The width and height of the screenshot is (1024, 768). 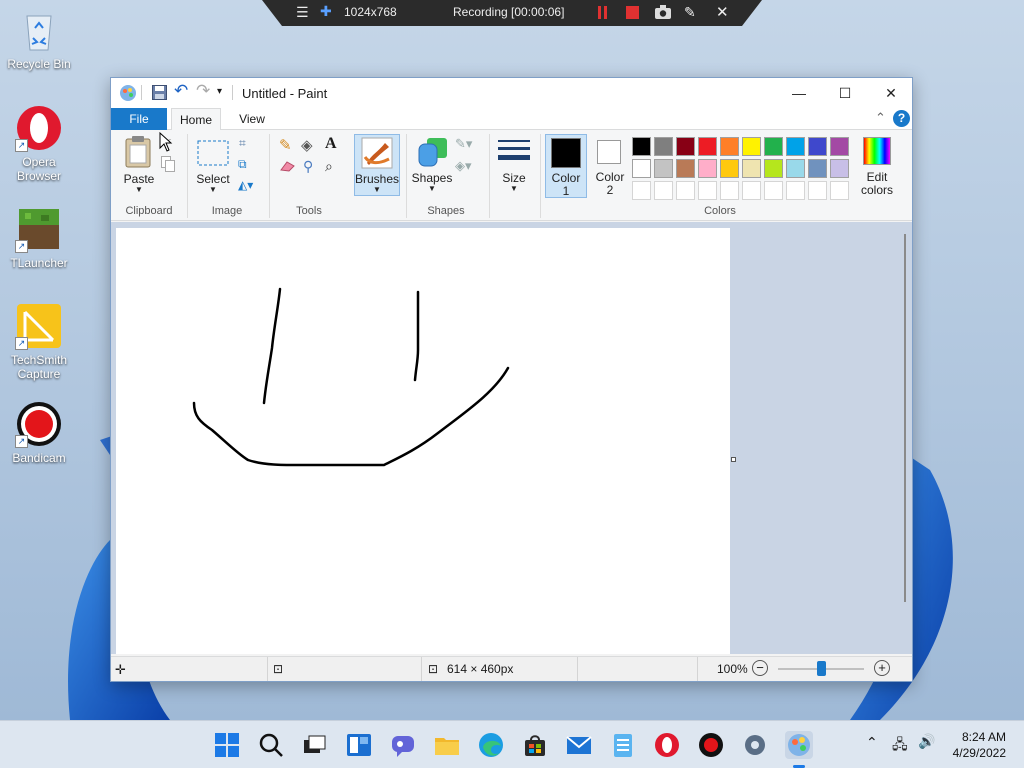 What do you see at coordinates (141, 92) in the screenshot?
I see `qat-separator` at bounding box center [141, 92].